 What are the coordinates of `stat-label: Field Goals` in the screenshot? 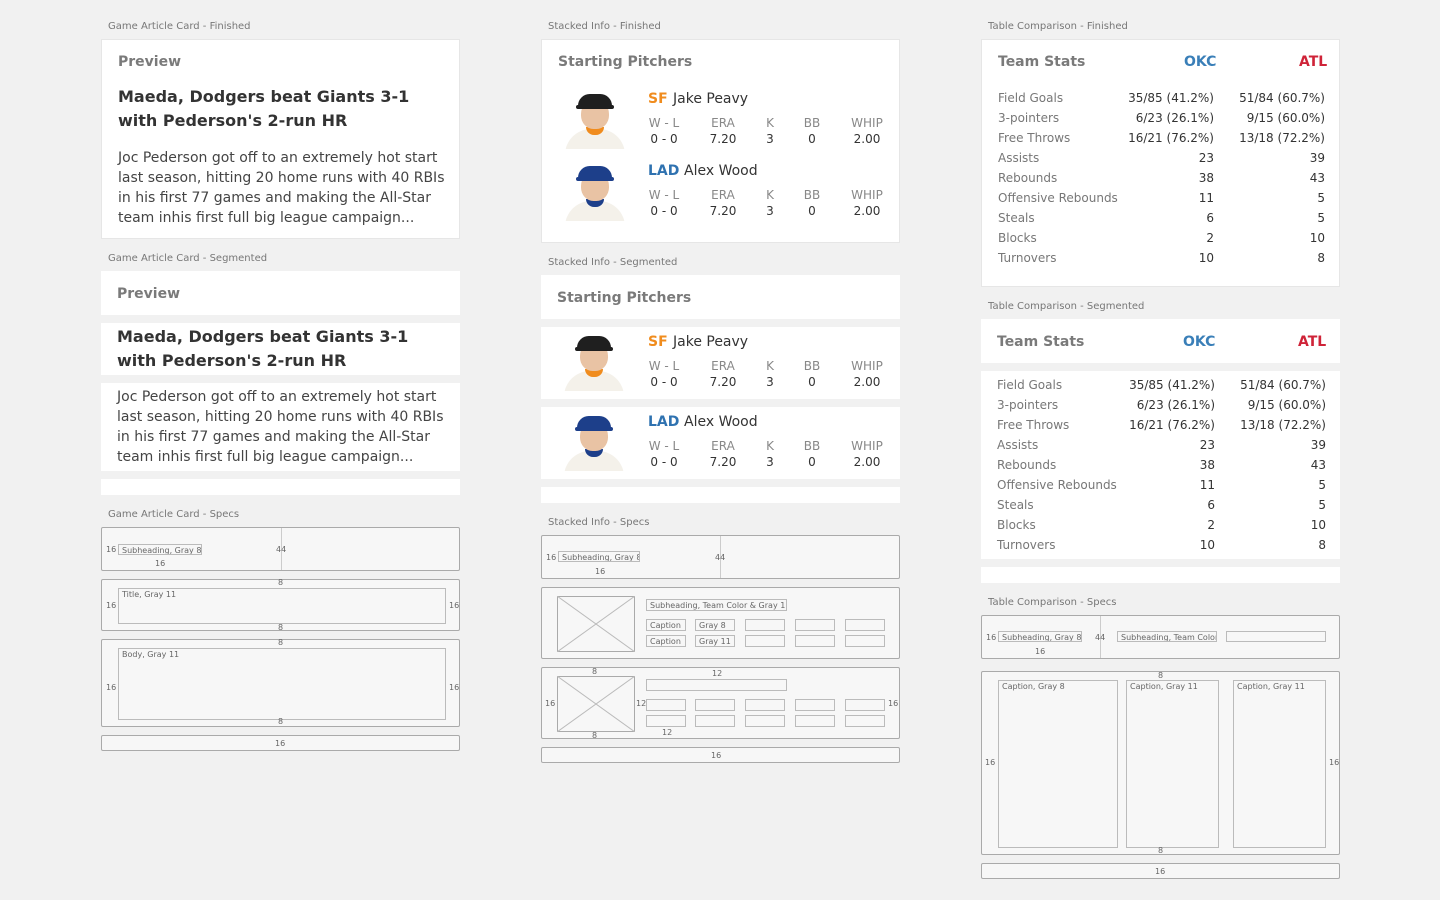 It's located at (1031, 98).